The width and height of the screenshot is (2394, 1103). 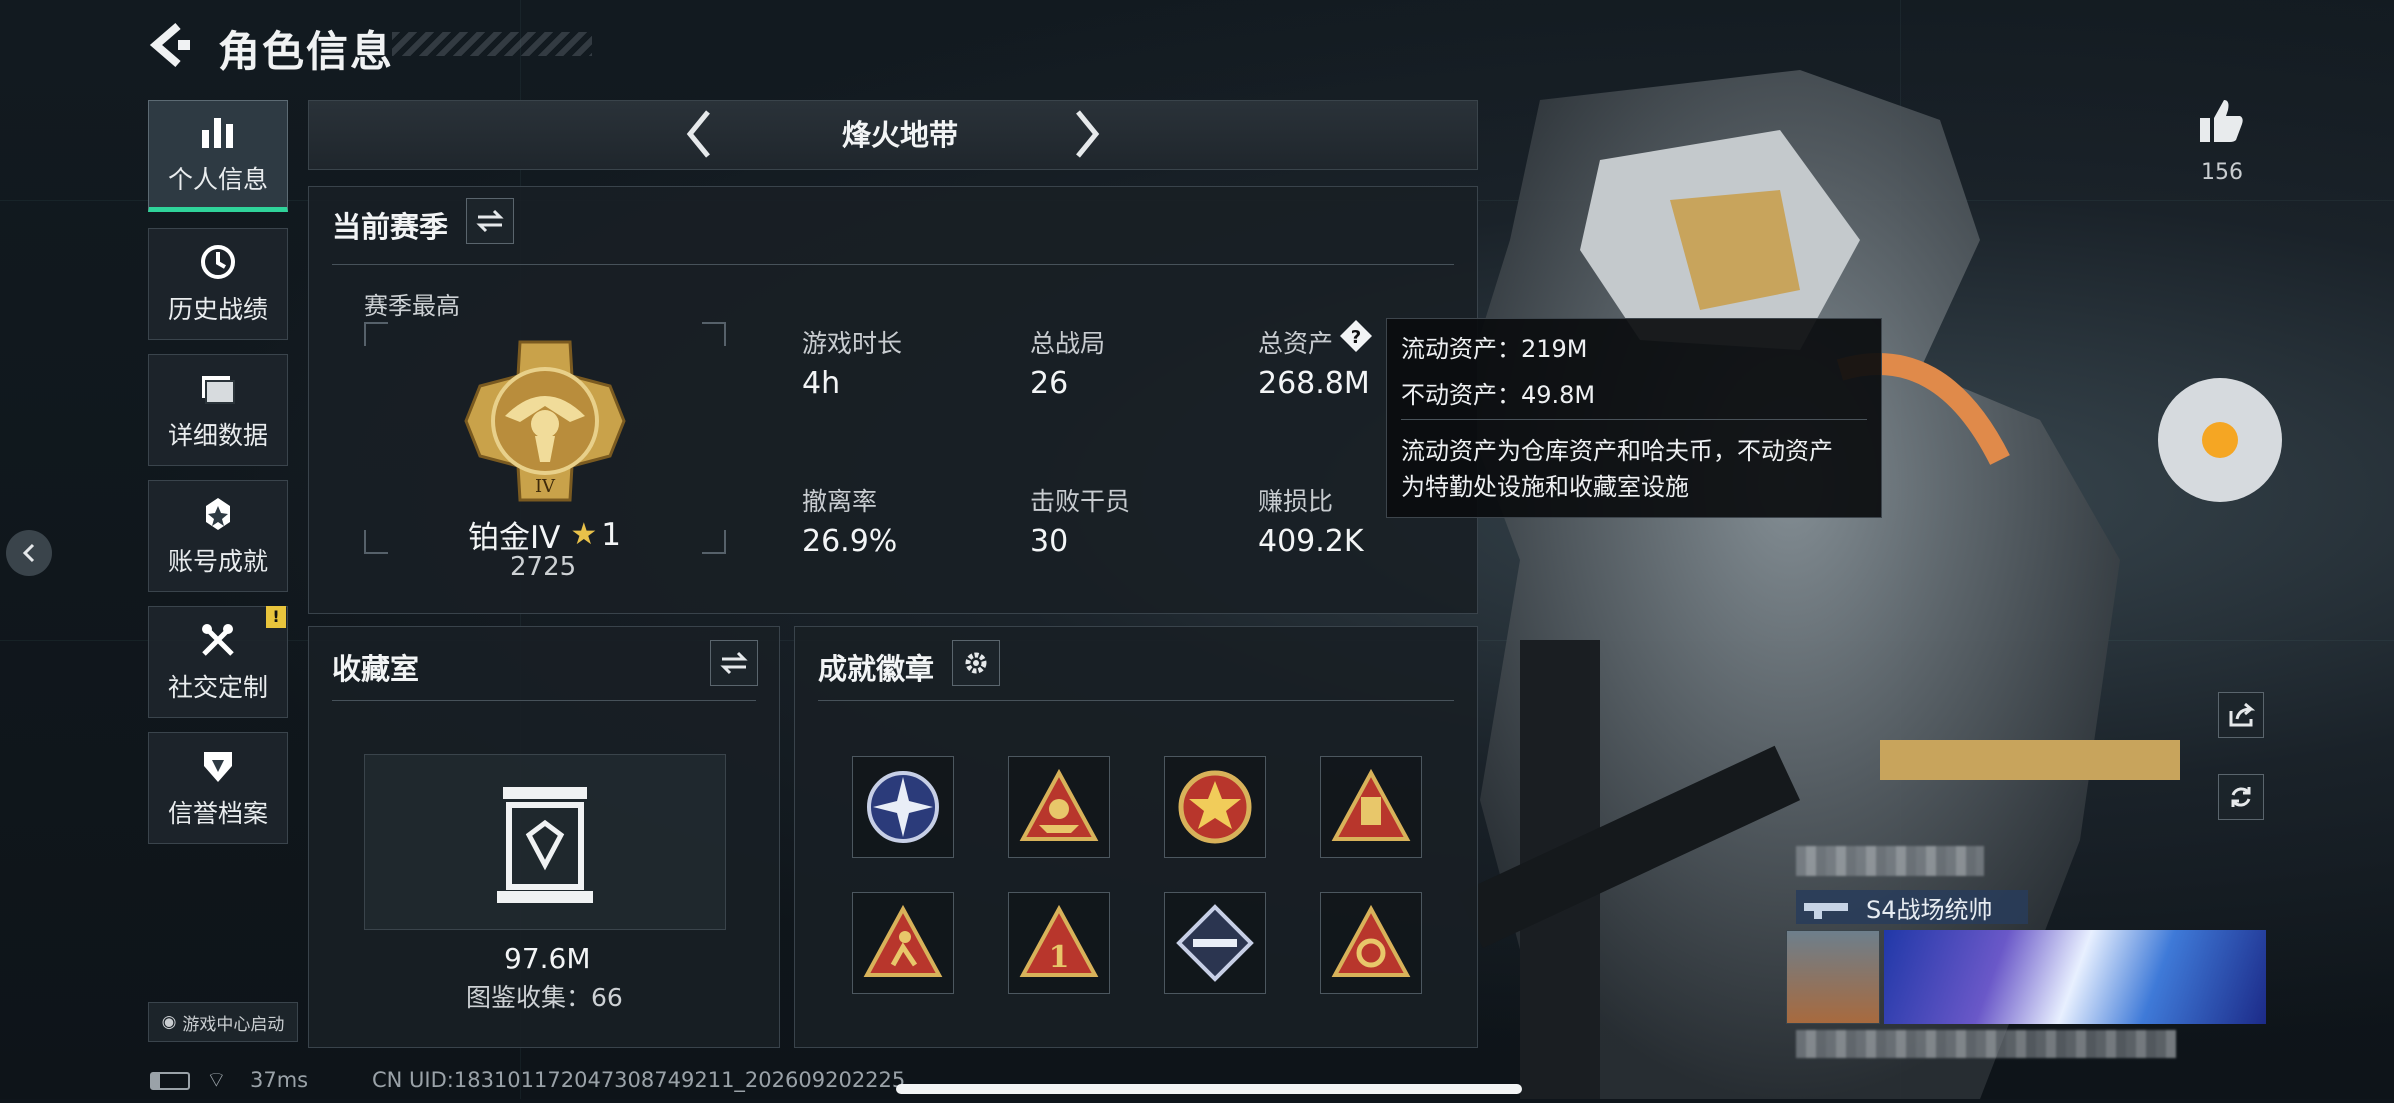 What do you see at coordinates (1826, 911) in the screenshot?
I see `gun-icon` at bounding box center [1826, 911].